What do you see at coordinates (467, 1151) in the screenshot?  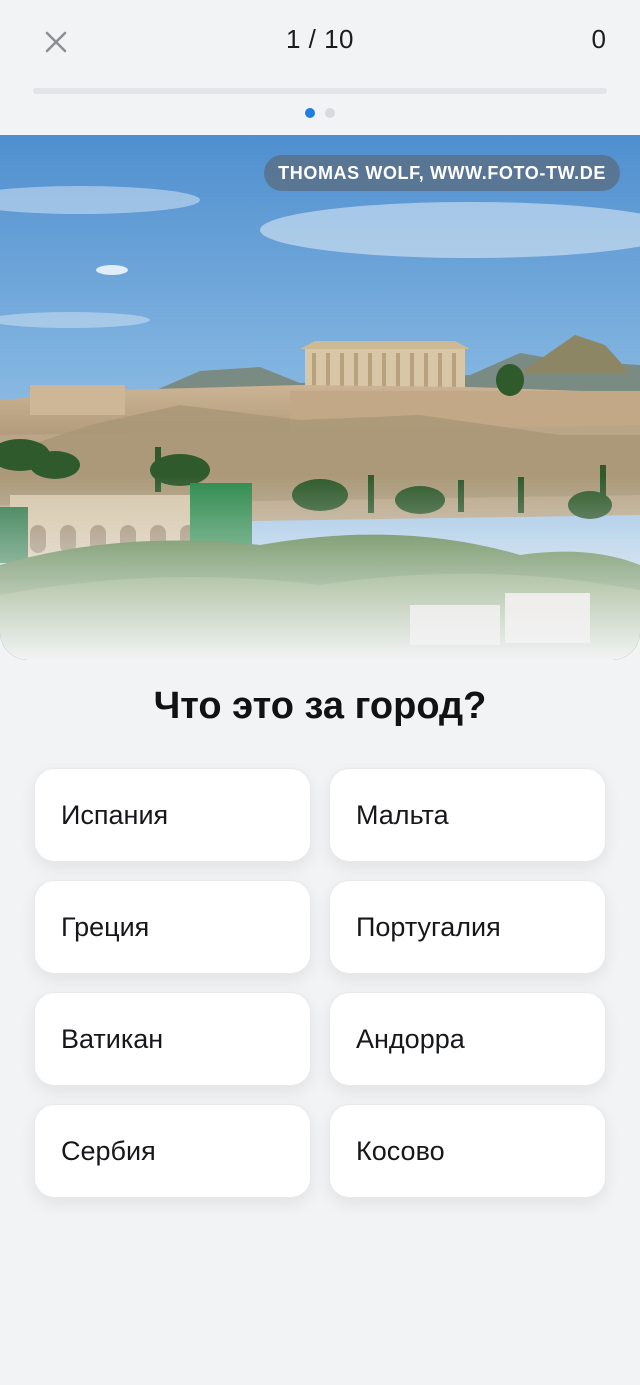 I see `answer-option-kosovo: Косово` at bounding box center [467, 1151].